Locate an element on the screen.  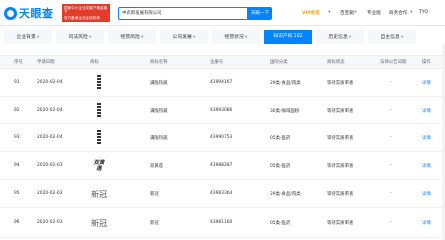
tab-intellectual-property: 知识产权102 is located at coordinates (288, 37).